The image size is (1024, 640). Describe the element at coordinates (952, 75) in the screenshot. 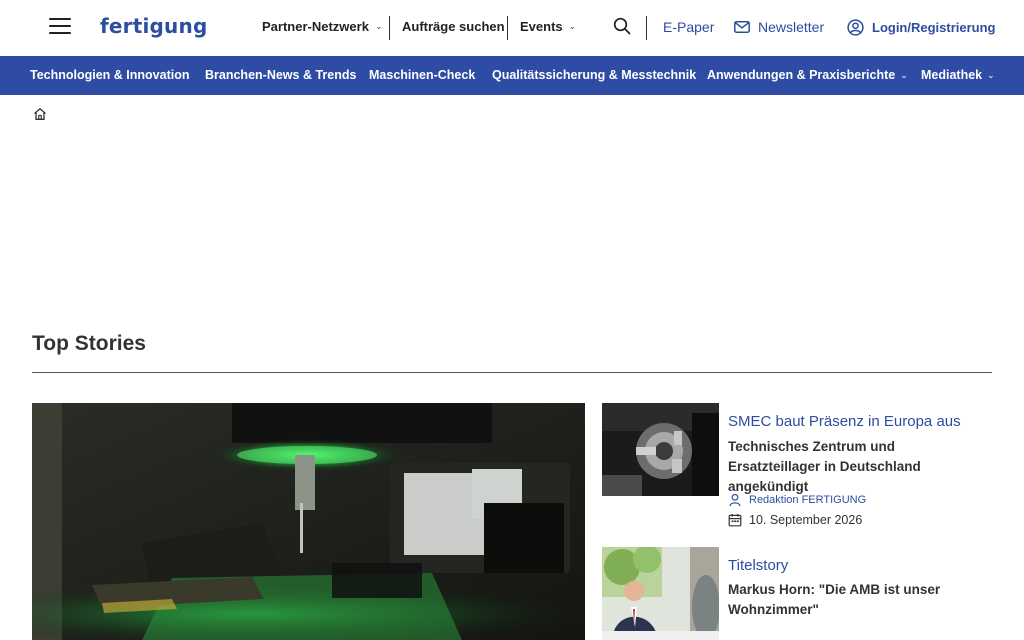

I see `category-label: Mediathek` at that location.